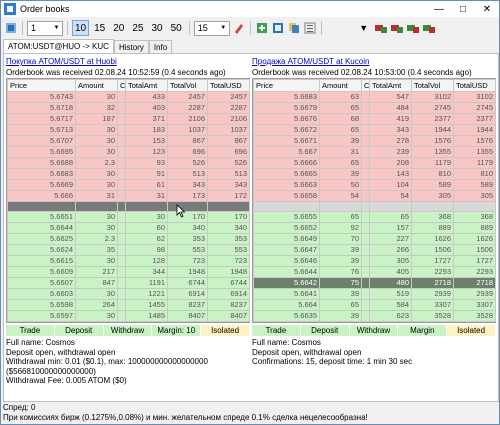 This screenshot has height=425, width=500. Describe the element at coordinates (128, 330) in the screenshot. I see `left-withdraw-button: Withdraw` at that location.